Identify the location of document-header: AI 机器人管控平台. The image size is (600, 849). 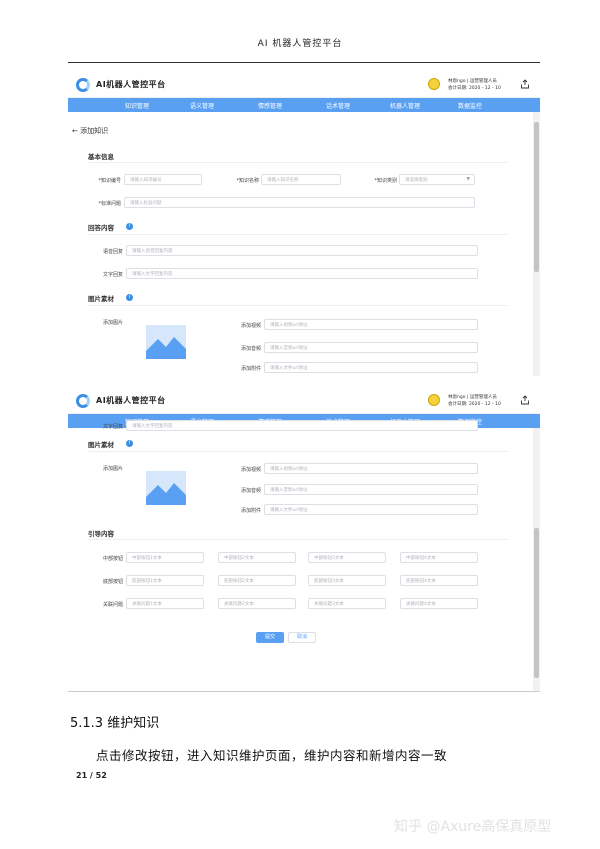
(300, 44).